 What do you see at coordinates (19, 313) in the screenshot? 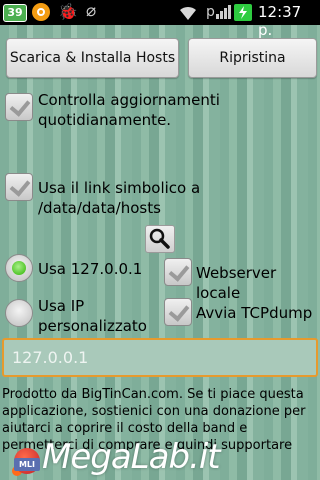
I see `use-custom-ip-radio` at bounding box center [19, 313].